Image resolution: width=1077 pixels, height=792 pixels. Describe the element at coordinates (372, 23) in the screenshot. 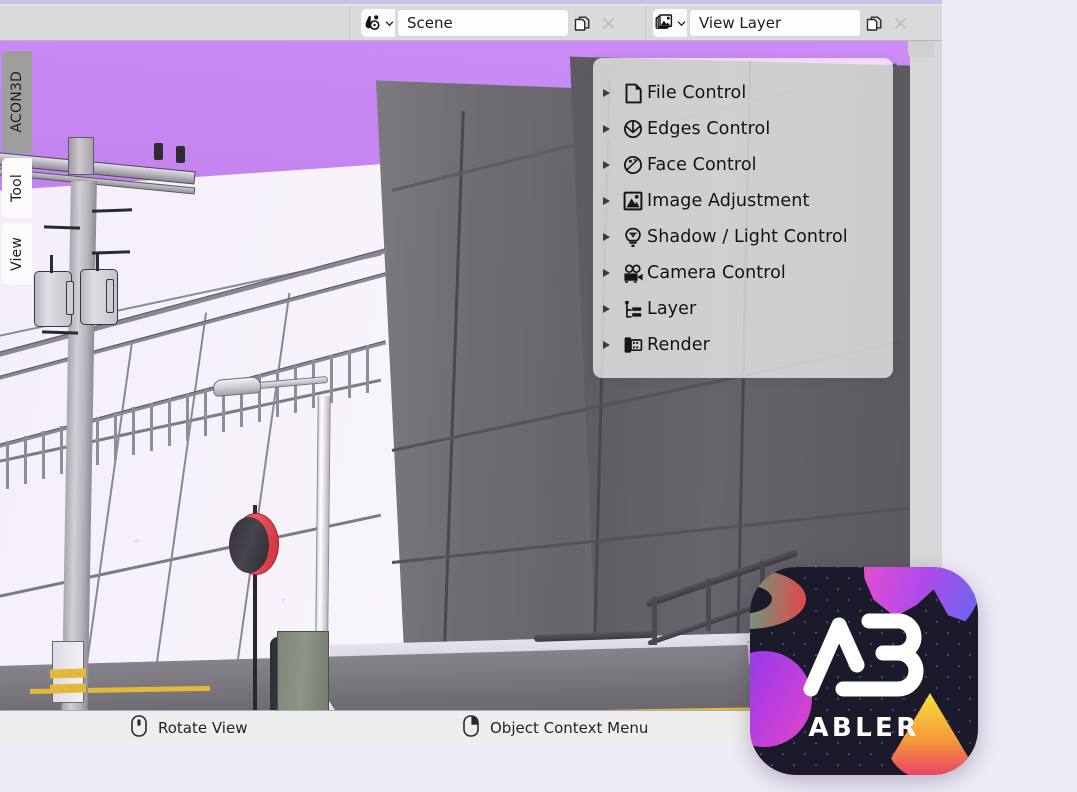

I see `scene-drop-icon` at that location.